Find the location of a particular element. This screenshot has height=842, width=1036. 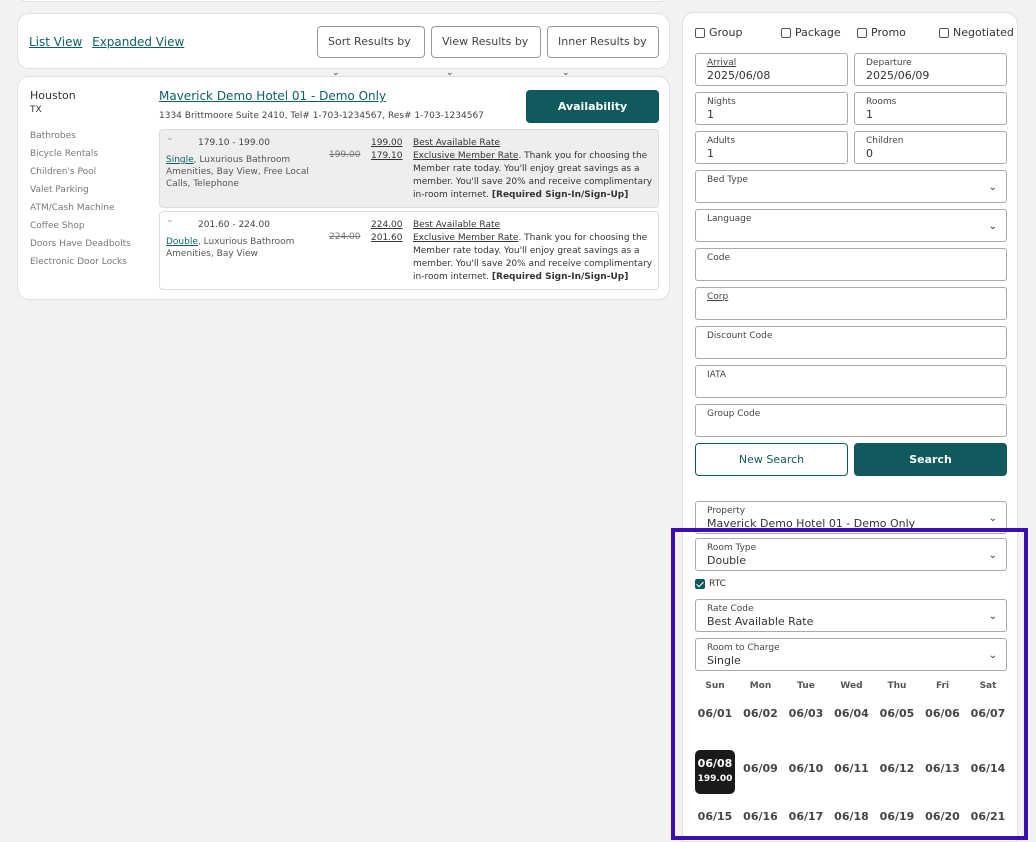

corp-field: Corp is located at coordinates (851, 303).